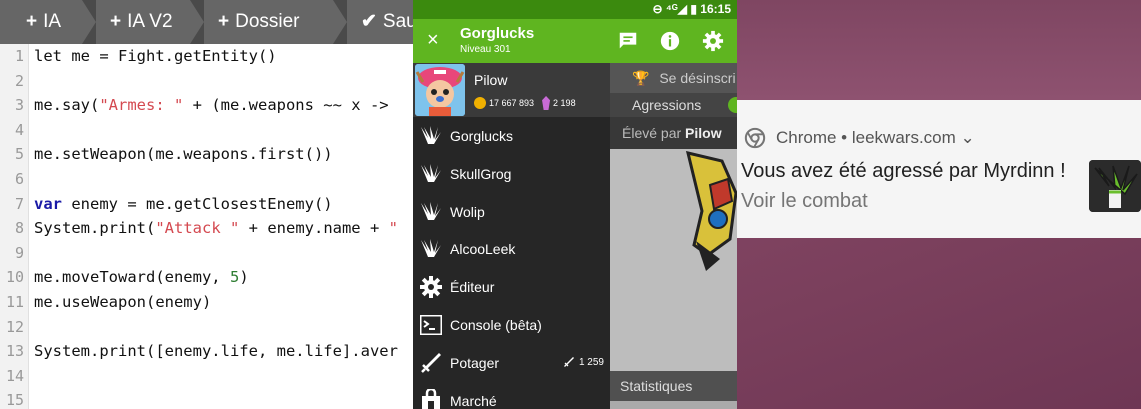 The height and width of the screenshot is (409, 1141). I want to click on drawer-item-alcooleek: AlcooLeek, so click(511, 249).